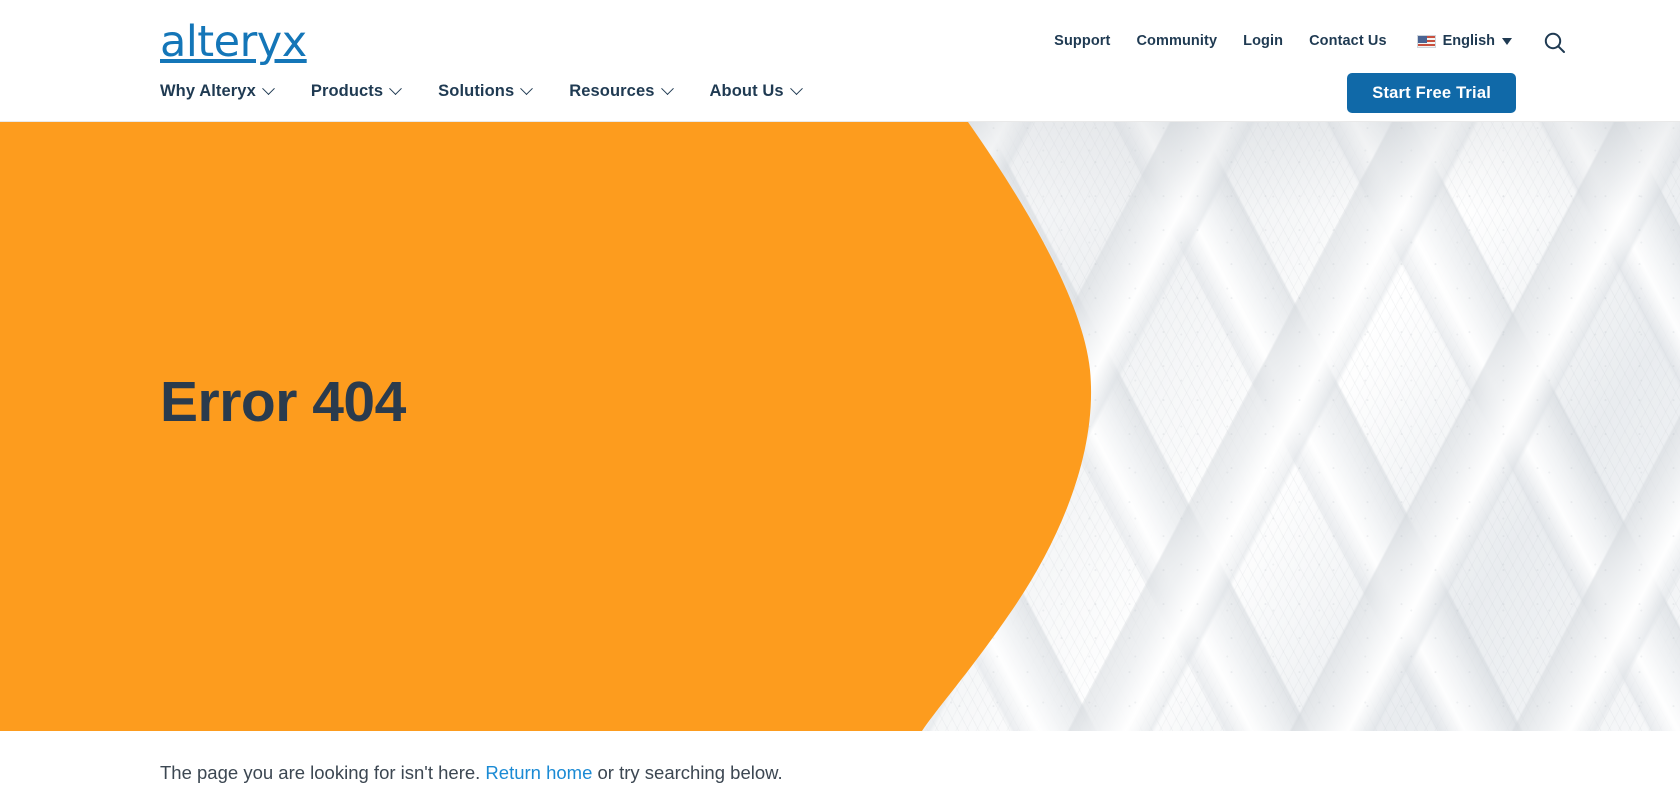  I want to click on return-home-link: Return home, so click(538, 772).